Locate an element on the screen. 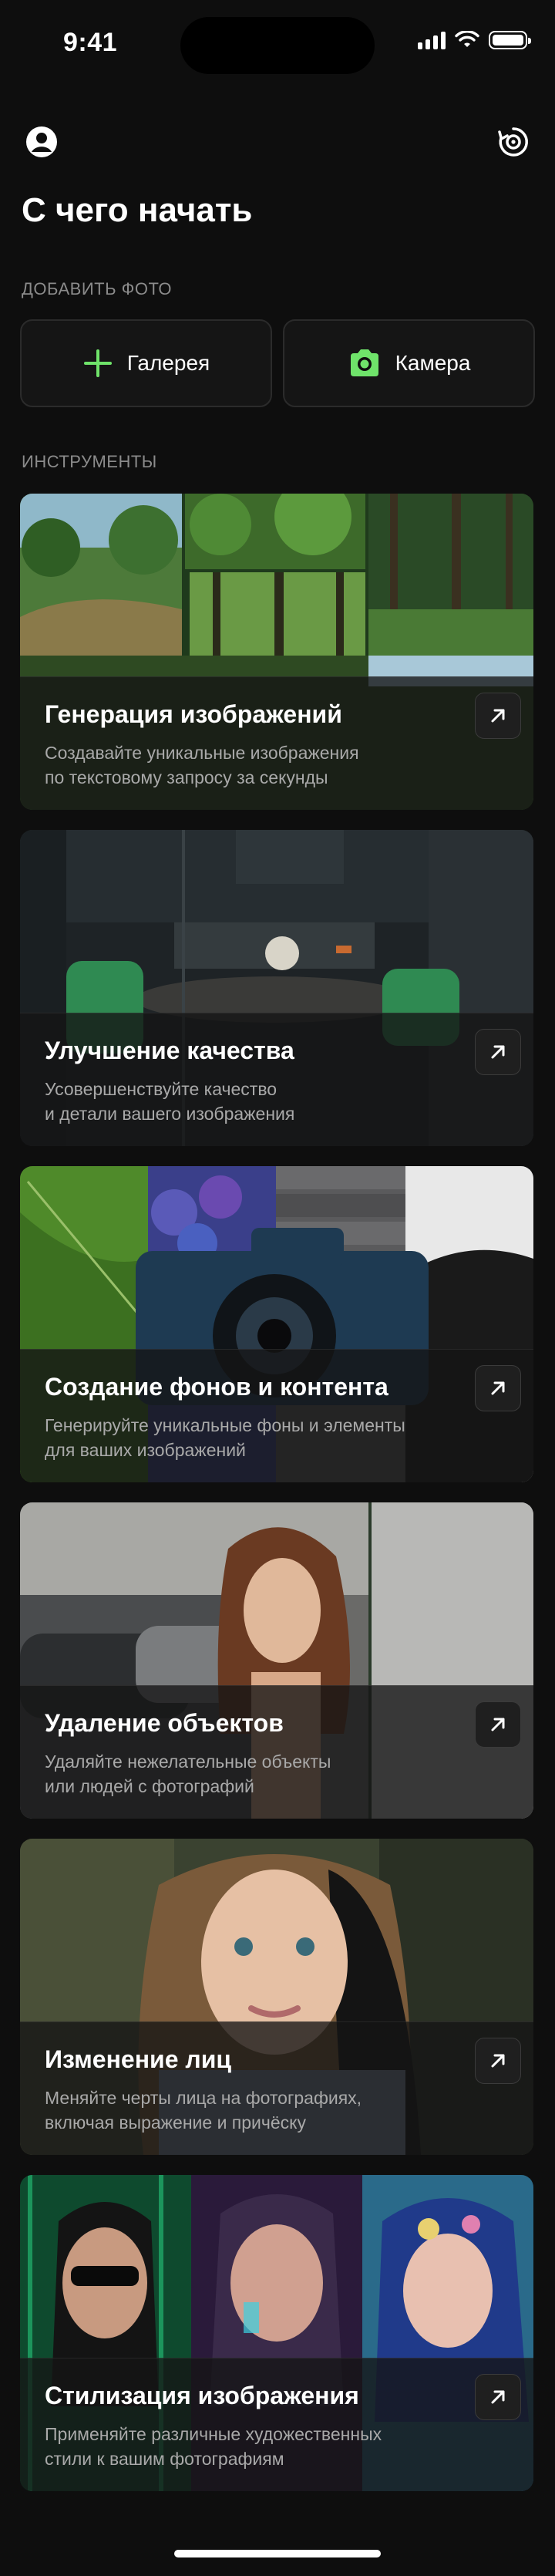 The image size is (555, 2576). add-photo-buttons: Галерея Камера is located at coordinates (277, 363).